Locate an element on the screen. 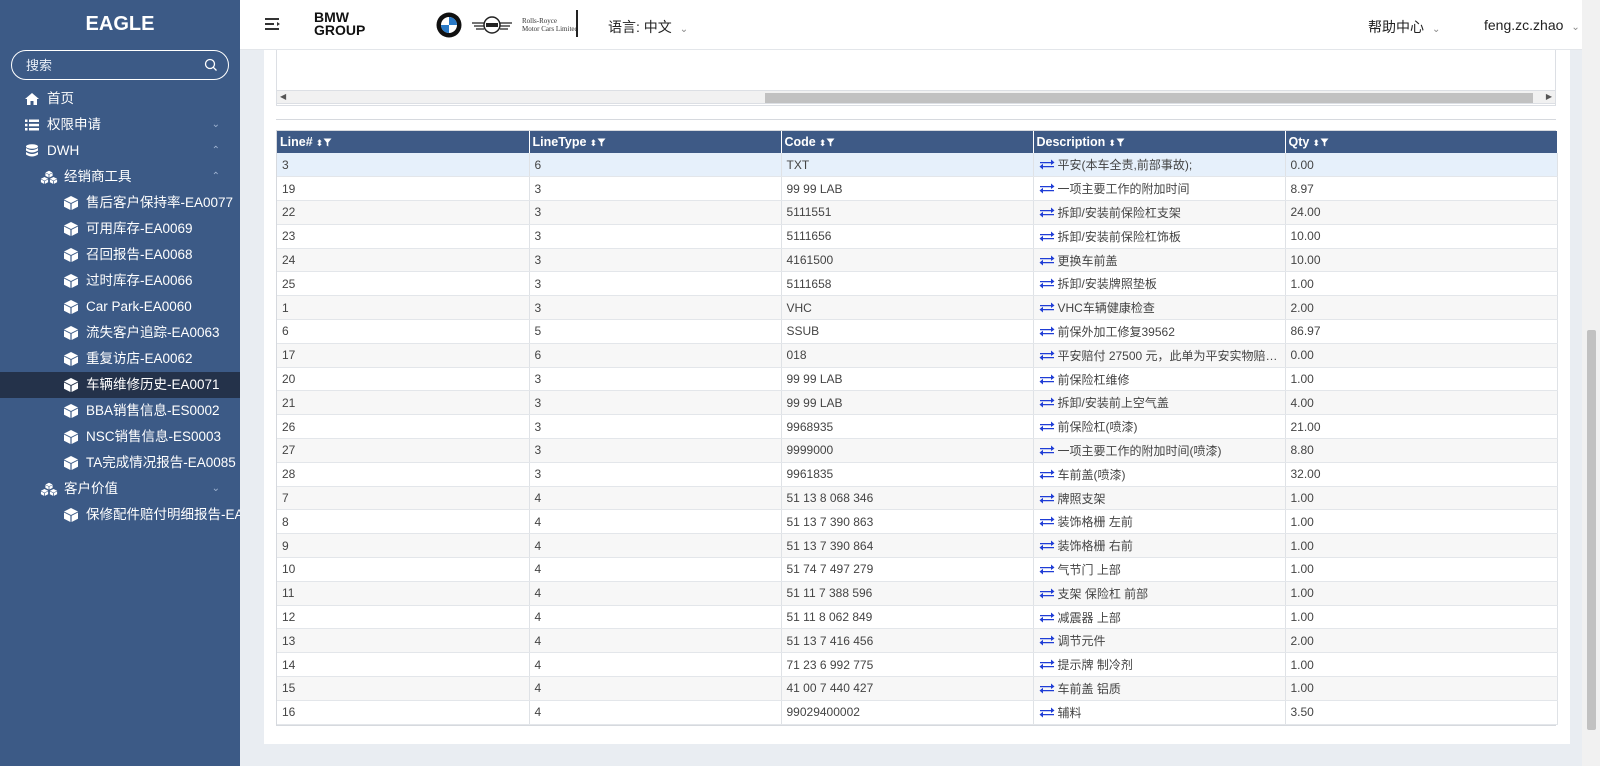  search-icon is located at coordinates (211, 65).